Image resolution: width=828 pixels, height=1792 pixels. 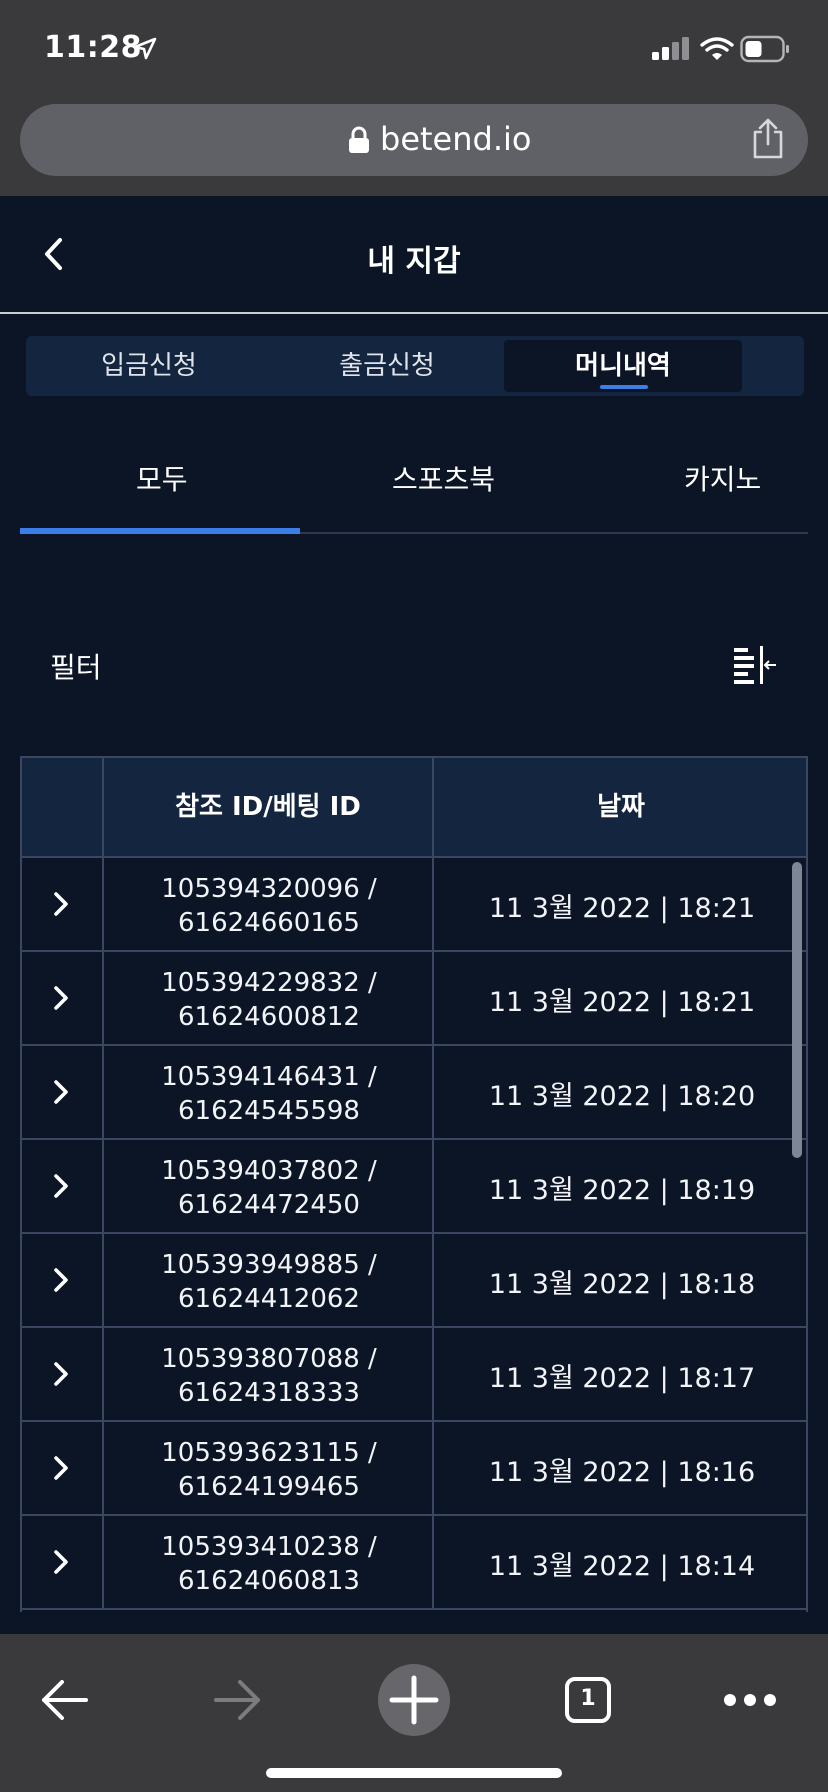 What do you see at coordinates (64, 1700) in the screenshot?
I see `back-arrow-icon` at bounding box center [64, 1700].